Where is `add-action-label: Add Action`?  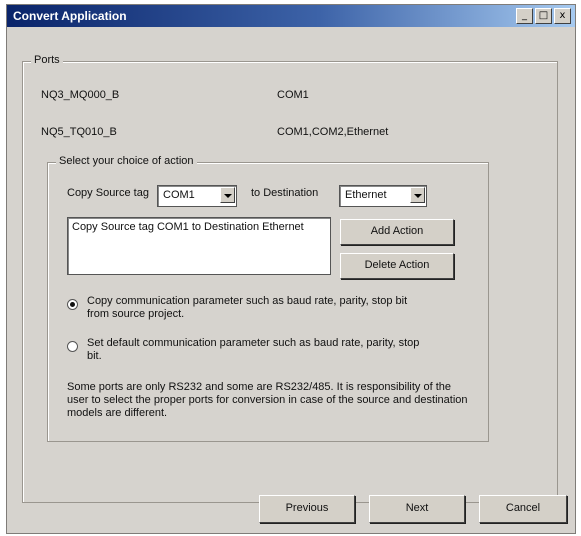 add-action-label: Add Action is located at coordinates (397, 231).